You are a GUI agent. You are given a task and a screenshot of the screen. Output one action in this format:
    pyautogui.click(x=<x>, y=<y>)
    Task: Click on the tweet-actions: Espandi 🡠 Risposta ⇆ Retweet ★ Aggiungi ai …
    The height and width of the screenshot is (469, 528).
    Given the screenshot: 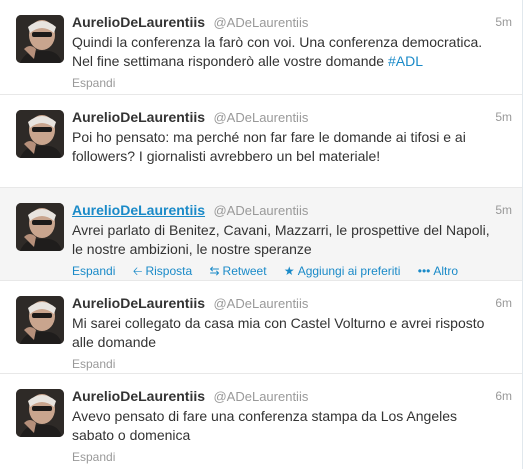 What is the action you would take?
    pyautogui.click(x=292, y=271)
    